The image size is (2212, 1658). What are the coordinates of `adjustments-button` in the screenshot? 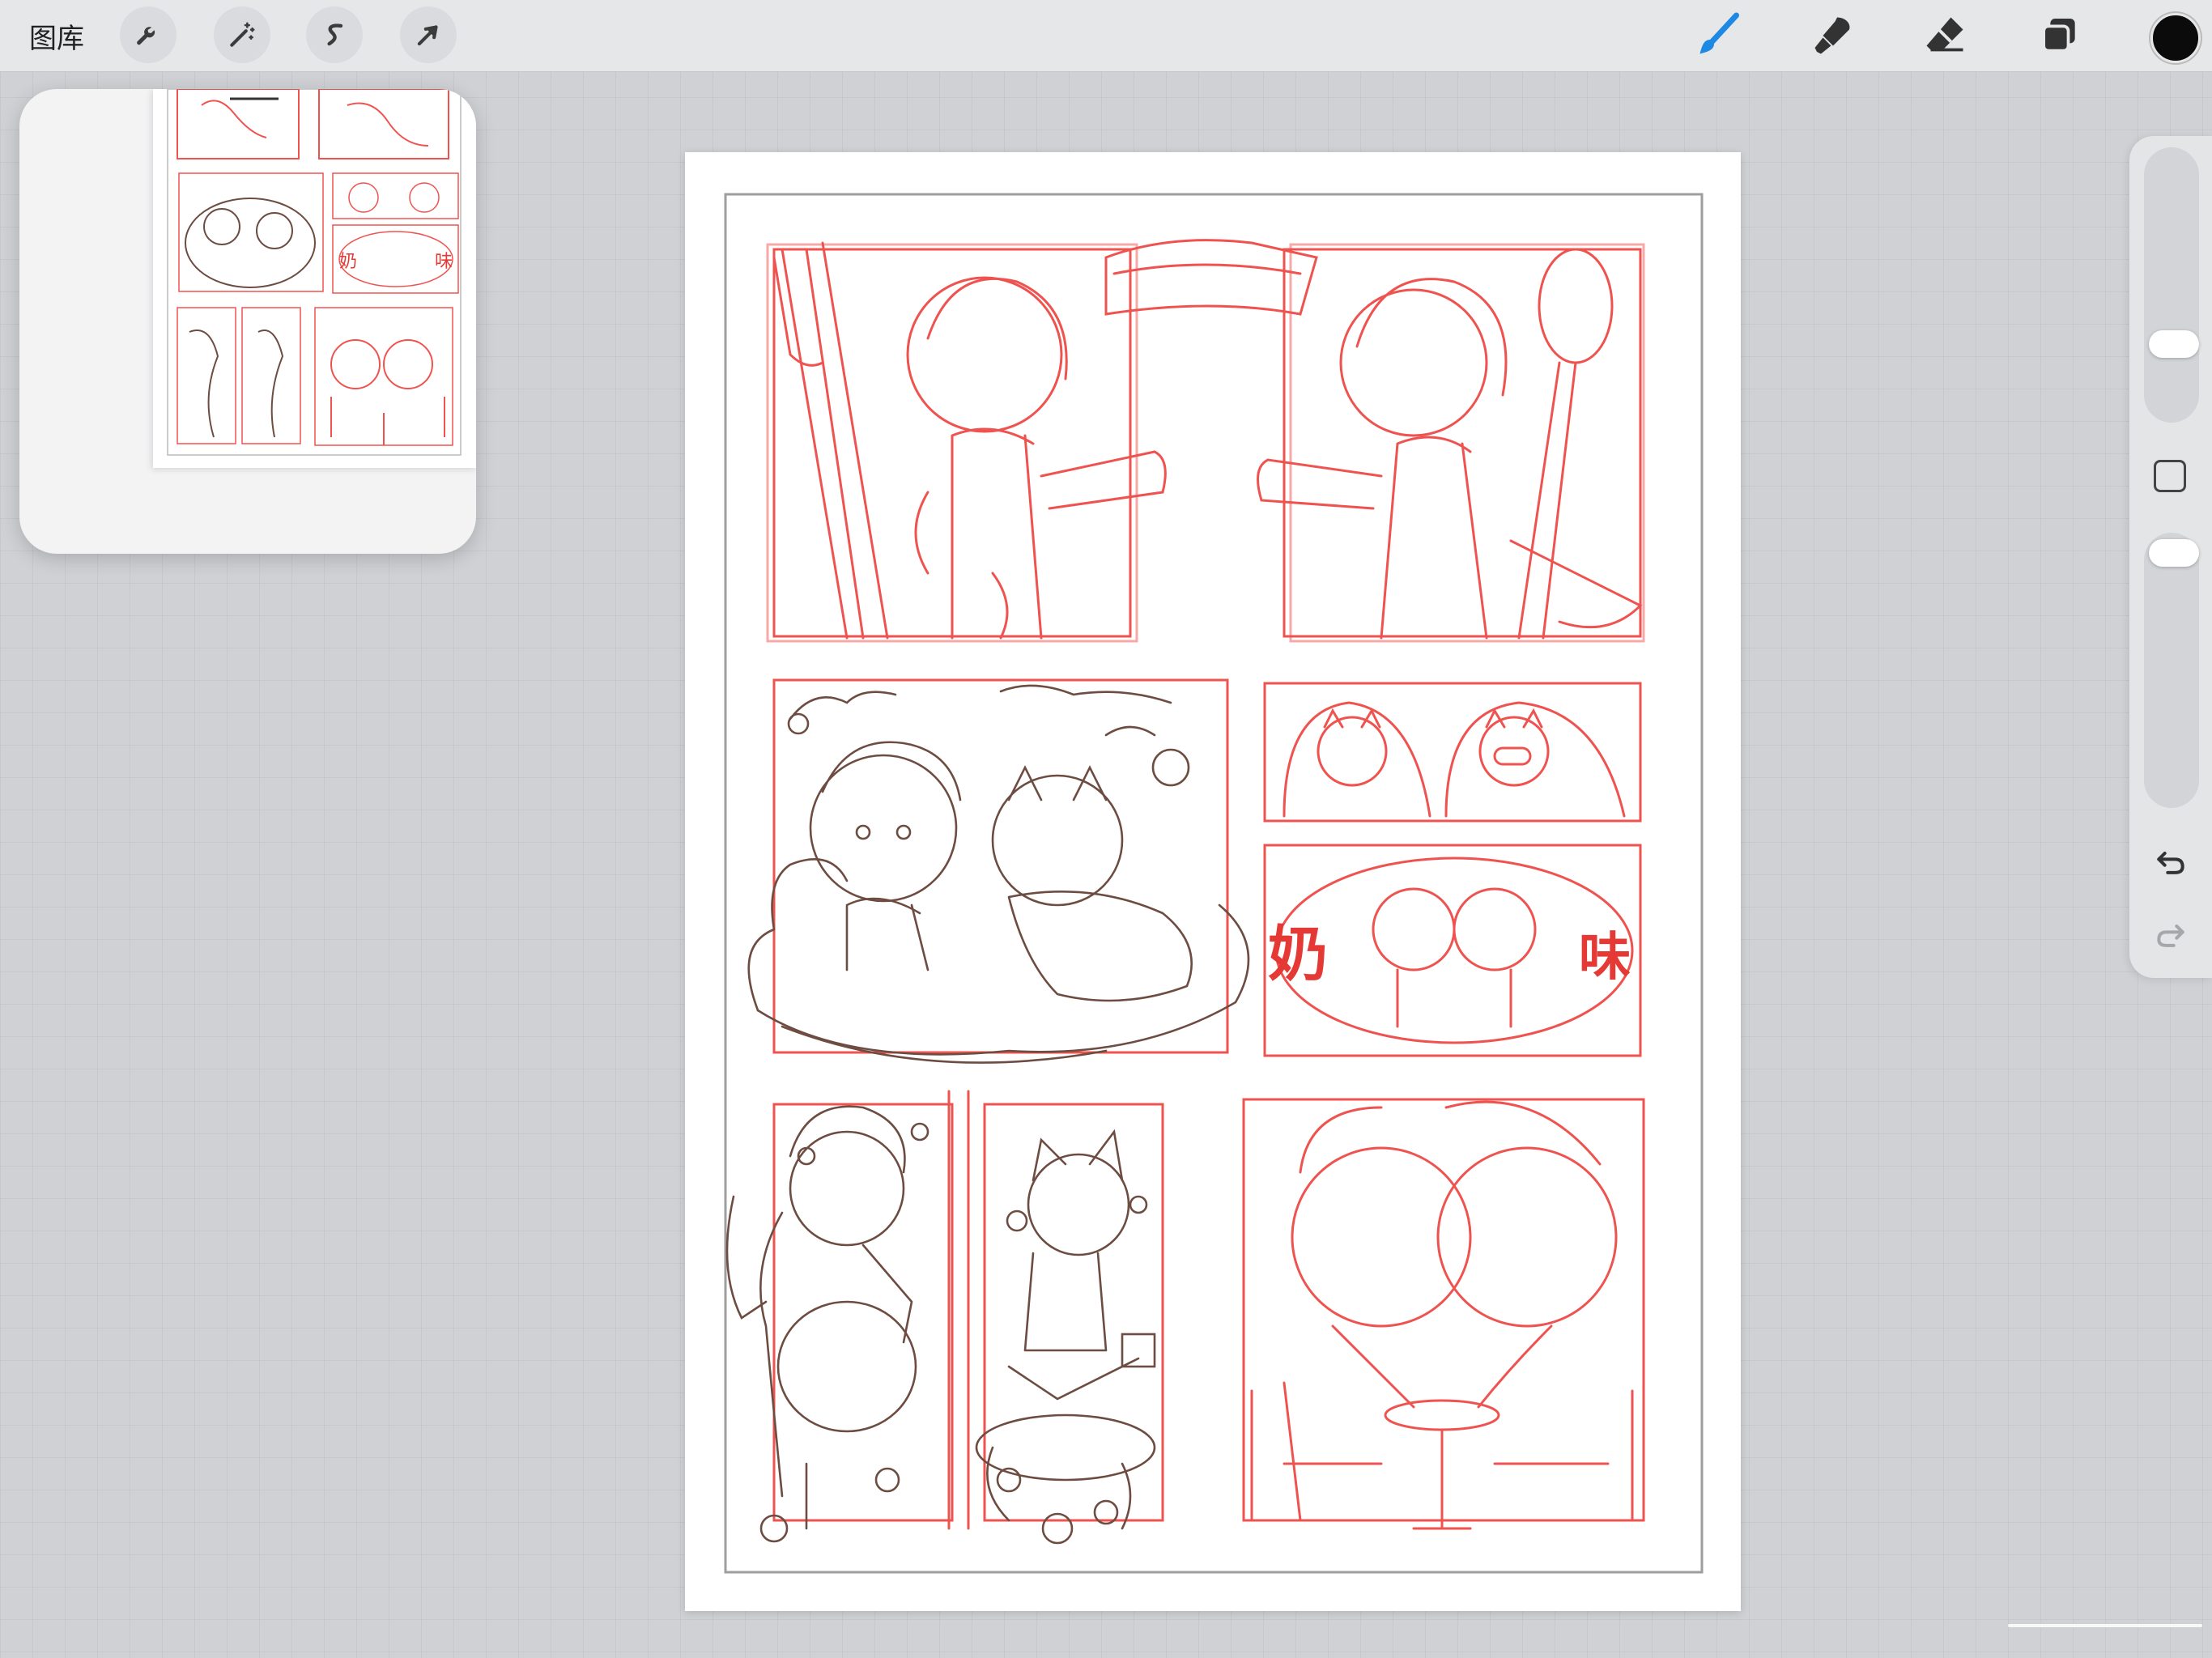 It's located at (242, 34).